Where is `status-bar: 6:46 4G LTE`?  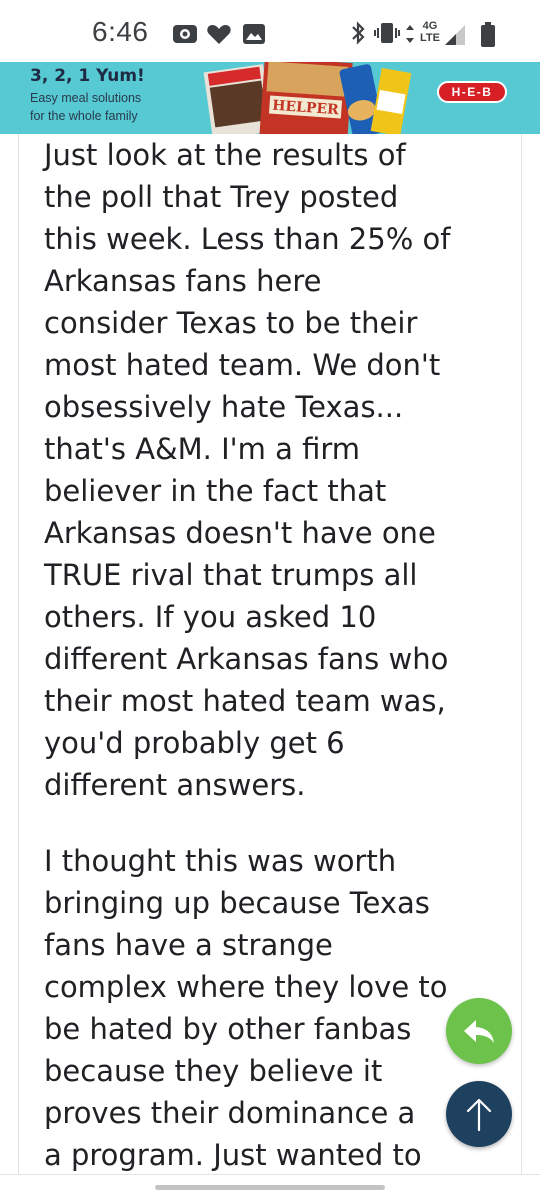 status-bar: 6:46 4G LTE is located at coordinates (270, 32).